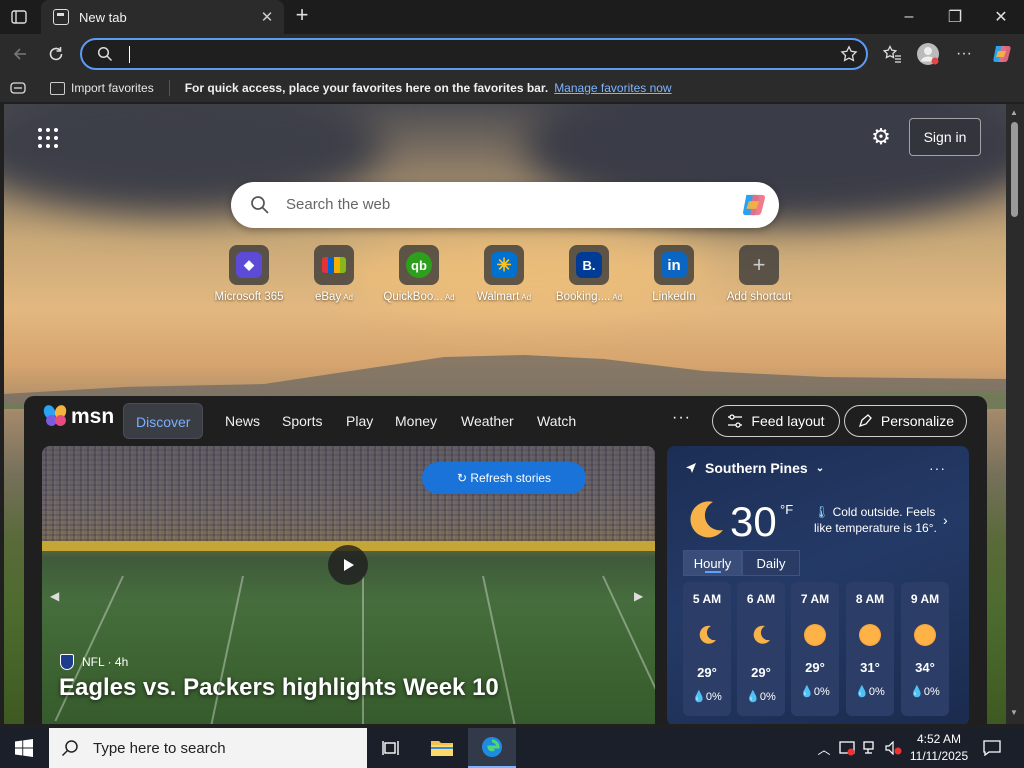  Describe the element at coordinates (925, 599) in the screenshot. I see `forecast-time: 9 AM` at that location.